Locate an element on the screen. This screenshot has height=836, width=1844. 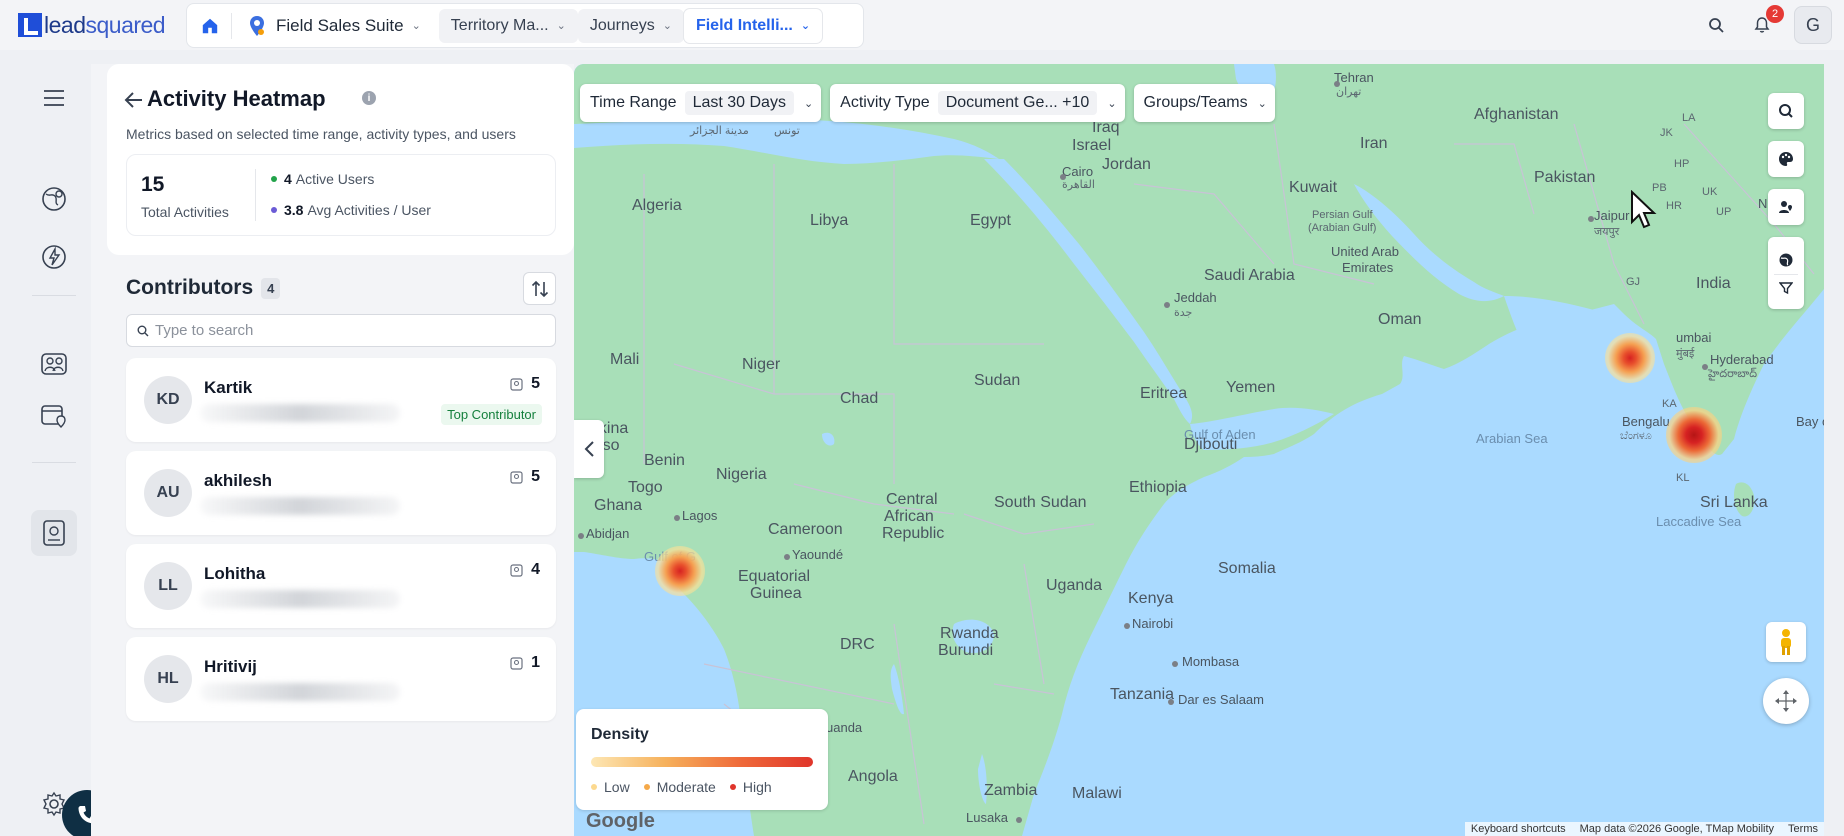
map-label: Persian Gulf is located at coordinates (1342, 215).